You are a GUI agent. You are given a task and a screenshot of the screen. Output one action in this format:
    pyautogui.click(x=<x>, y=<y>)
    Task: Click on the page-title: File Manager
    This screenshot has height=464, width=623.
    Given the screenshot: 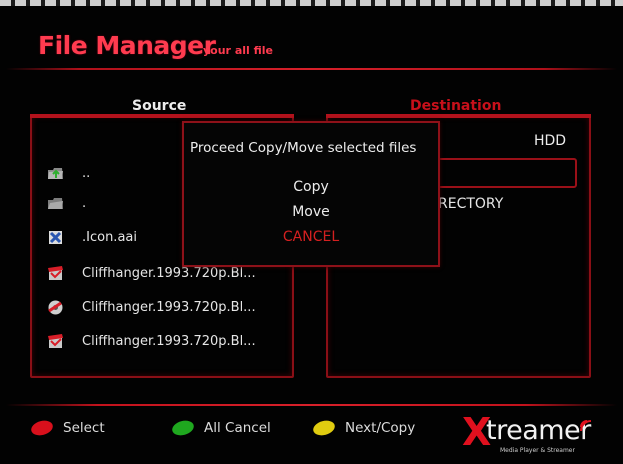 What is the action you would take?
    pyautogui.click(x=127, y=45)
    